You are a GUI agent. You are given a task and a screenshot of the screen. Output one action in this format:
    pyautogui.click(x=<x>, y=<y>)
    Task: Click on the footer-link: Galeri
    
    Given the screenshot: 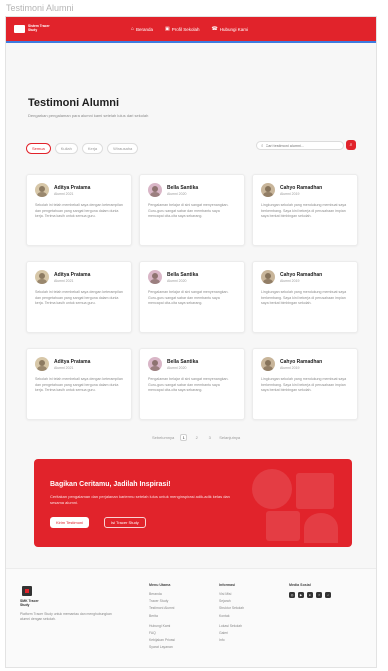 What is the action you would take?
    pyautogui.click(x=231, y=633)
    